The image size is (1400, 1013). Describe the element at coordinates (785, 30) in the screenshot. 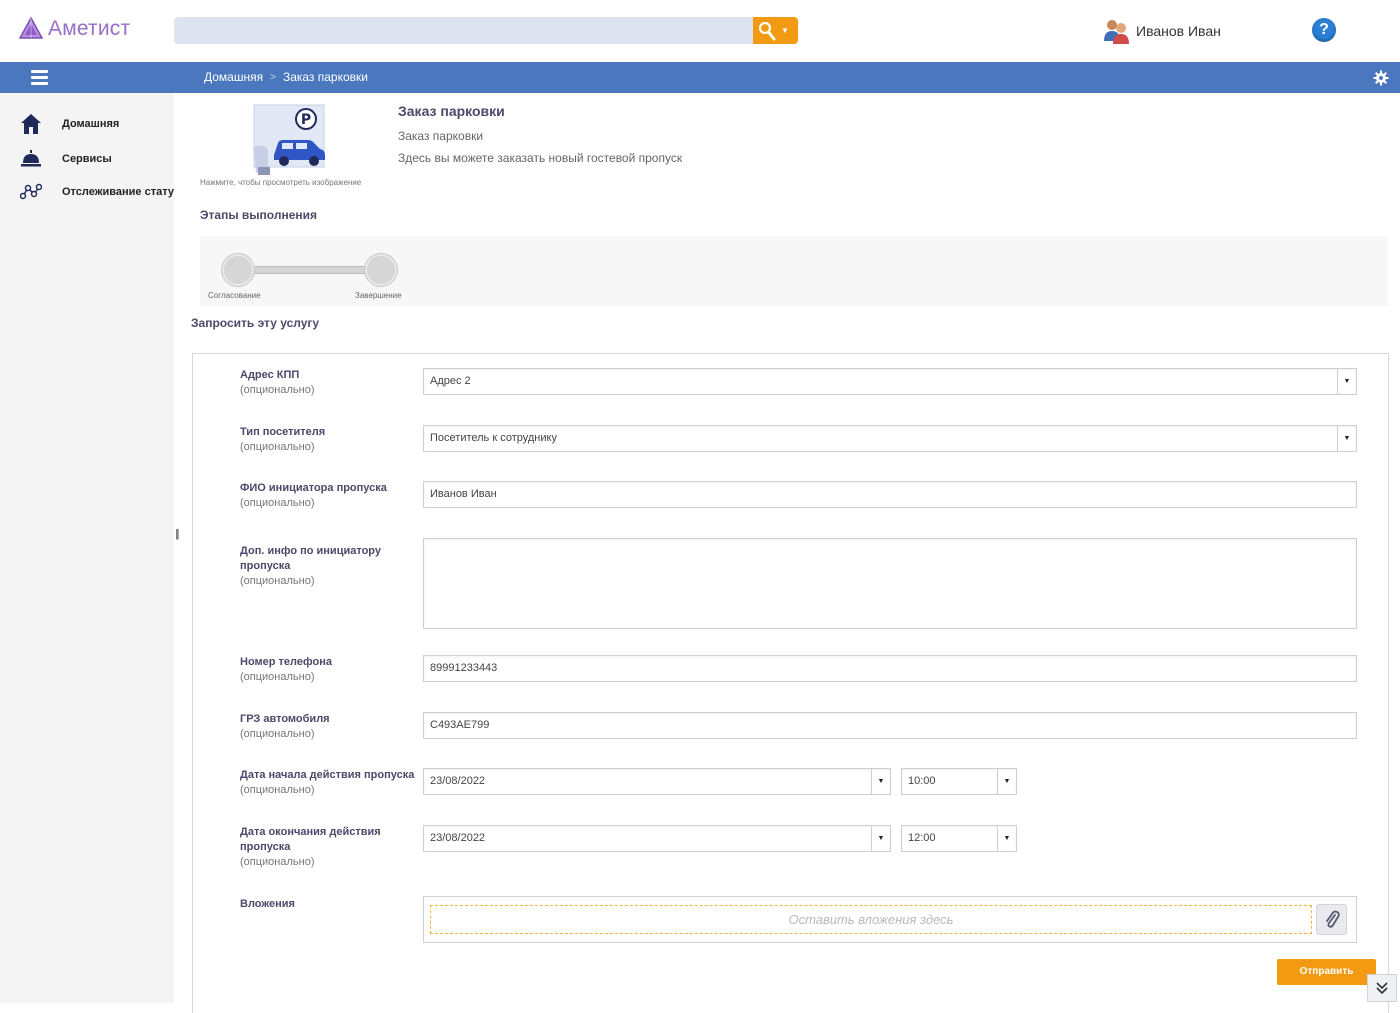

I see `search-options-caret-icon: ▼` at that location.